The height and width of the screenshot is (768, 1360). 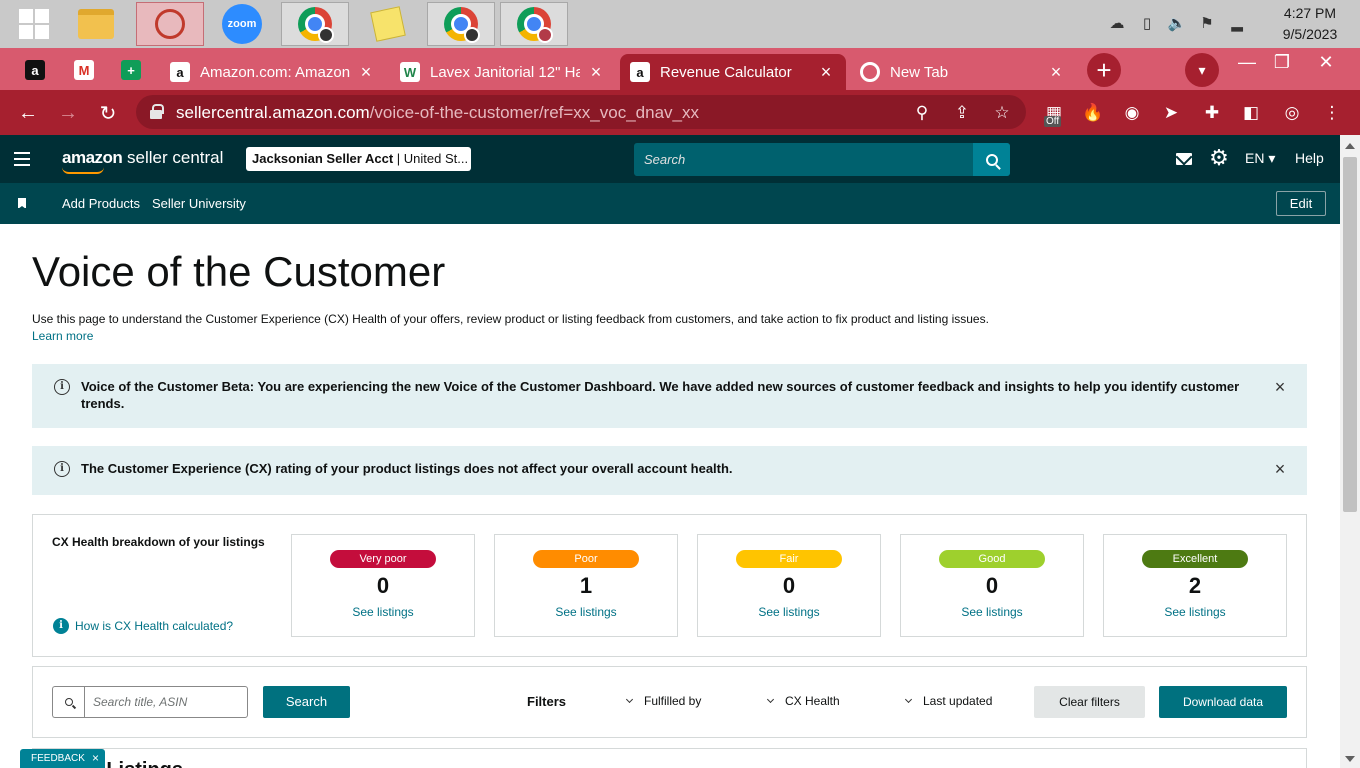 What do you see at coordinates (1310, 13) in the screenshot?
I see `clock-time: 4:27 PM` at bounding box center [1310, 13].